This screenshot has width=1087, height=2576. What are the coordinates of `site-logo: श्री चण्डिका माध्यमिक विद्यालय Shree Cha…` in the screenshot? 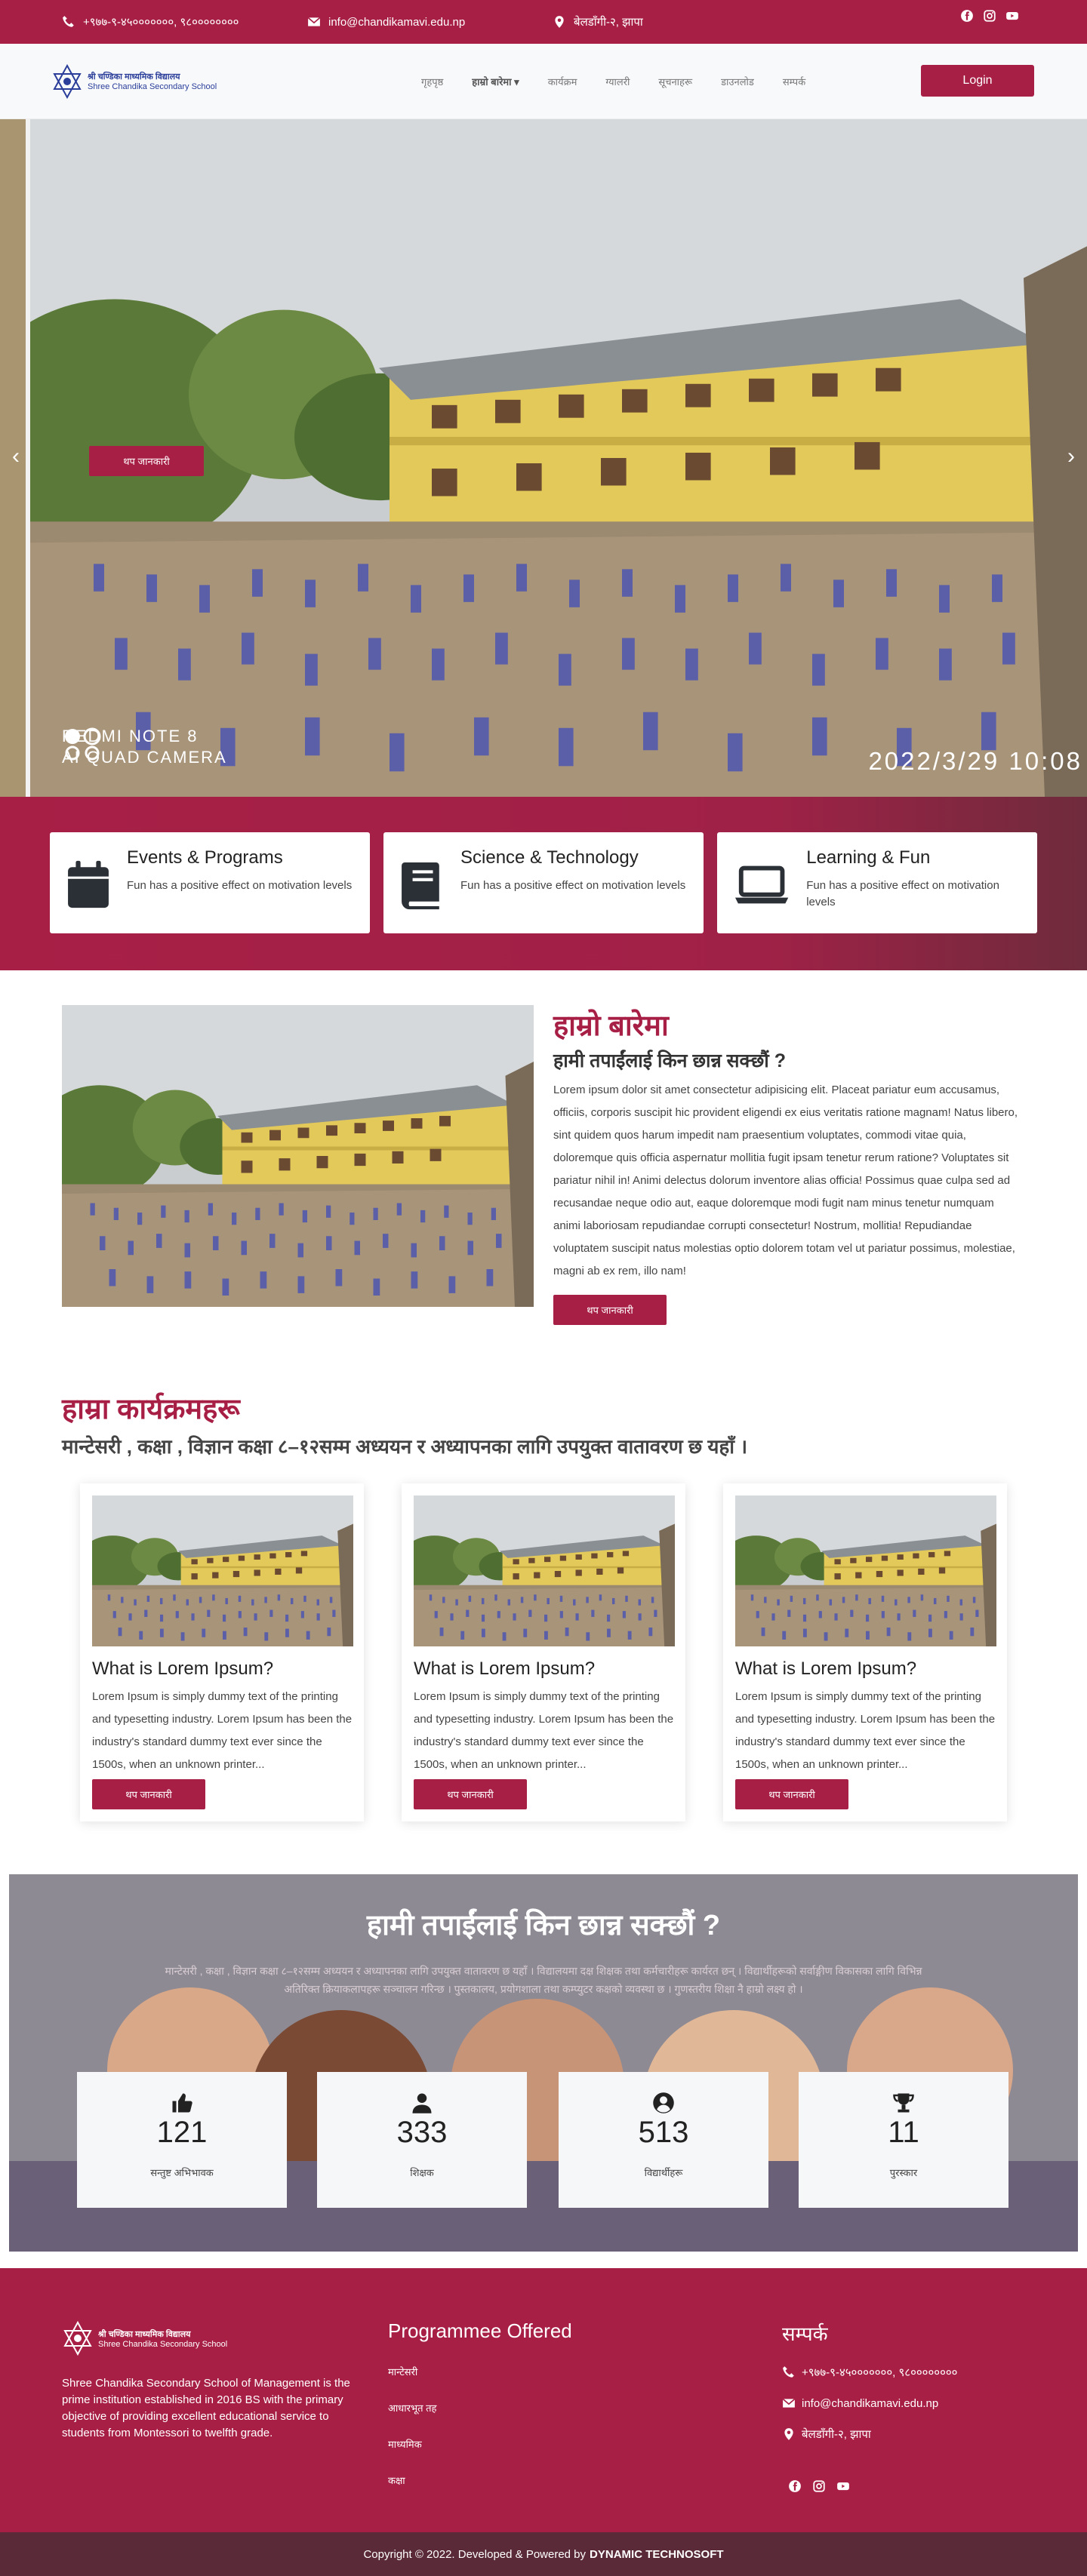 It's located at (209, 81).